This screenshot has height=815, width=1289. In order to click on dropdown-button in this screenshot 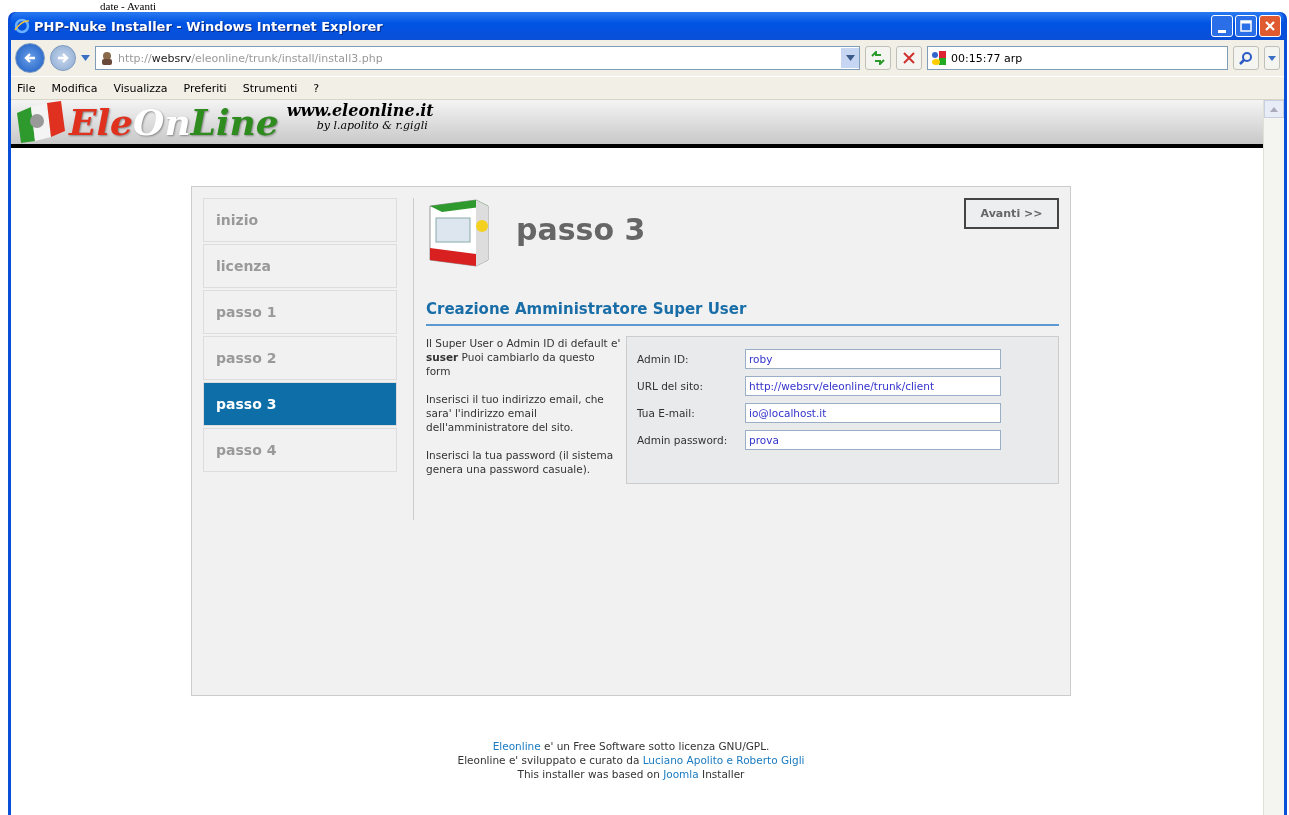, I will do `click(850, 58)`.